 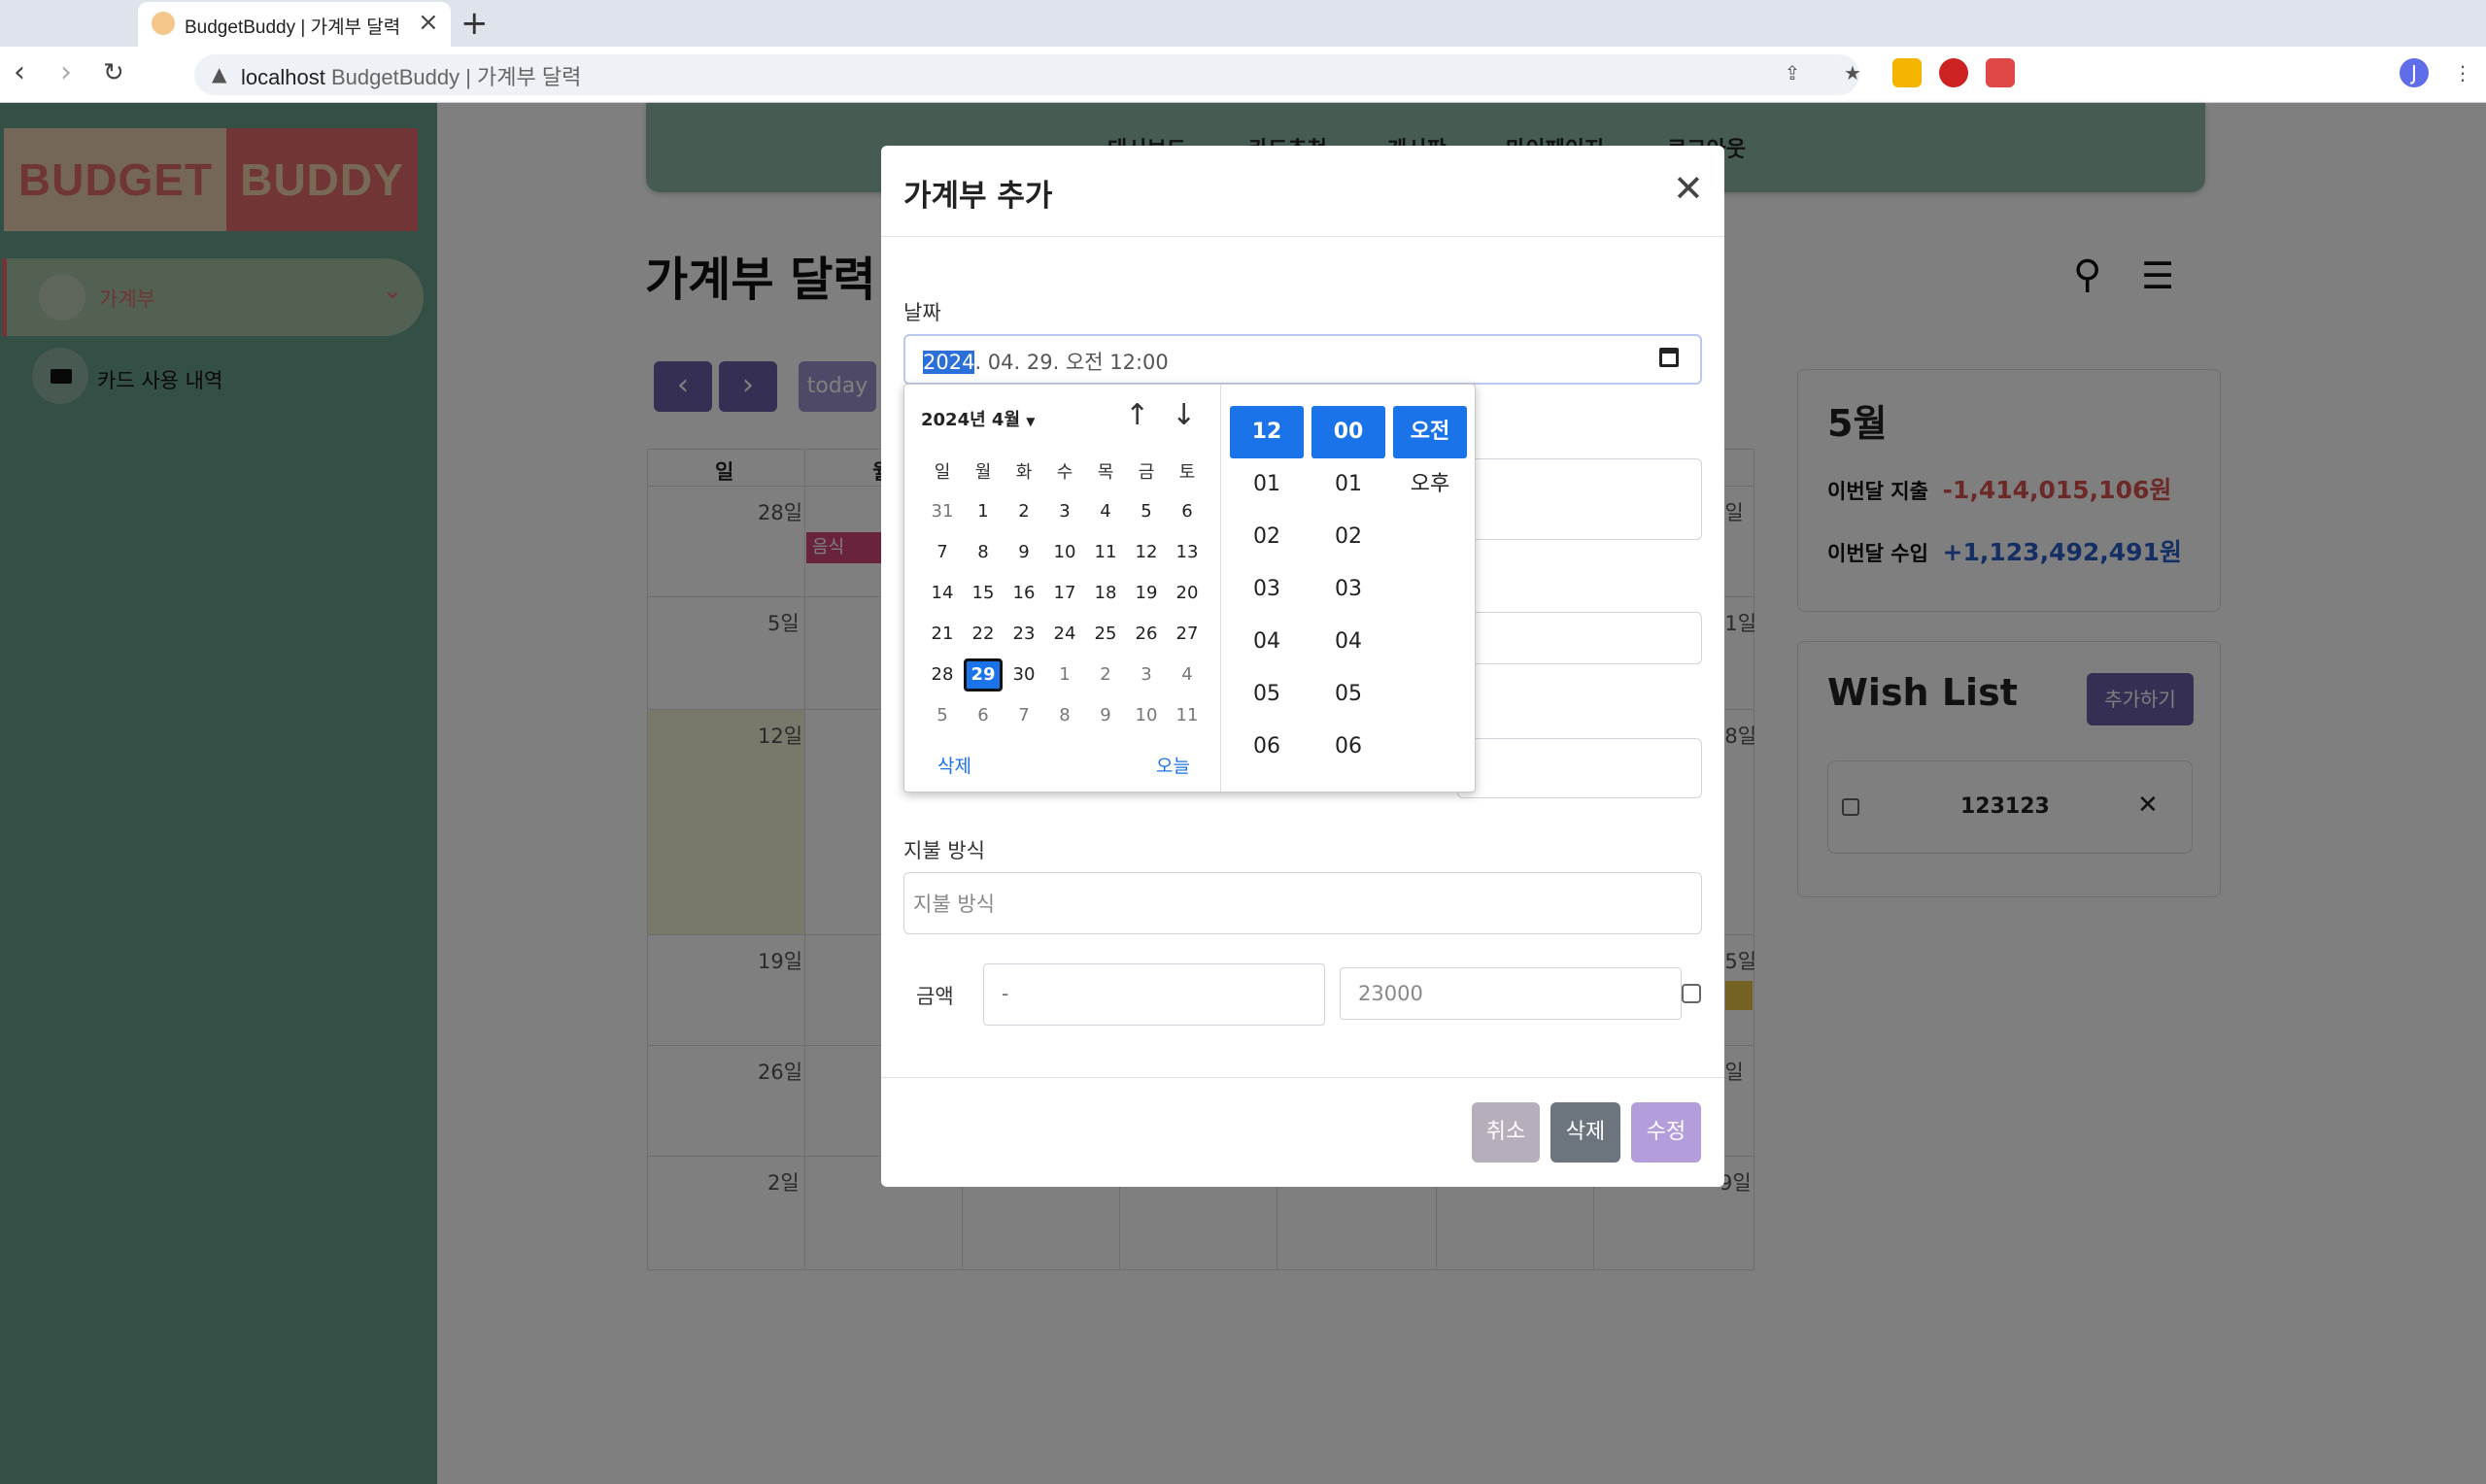 I want to click on new-tab-button: +, so click(x=474, y=23).